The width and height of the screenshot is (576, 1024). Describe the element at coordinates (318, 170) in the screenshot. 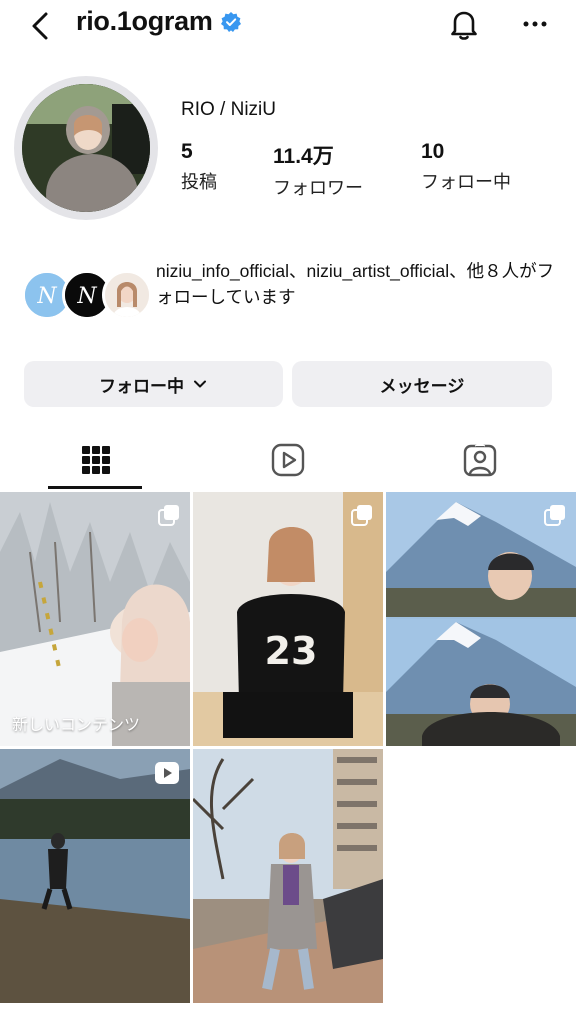

I see `followers-stat: 11.4万 フォロワー` at that location.